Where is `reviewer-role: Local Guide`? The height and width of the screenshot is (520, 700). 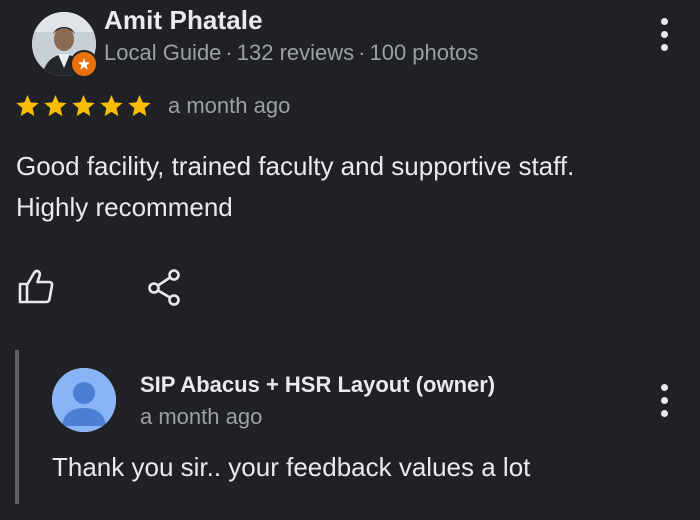 reviewer-role: Local Guide is located at coordinates (163, 52).